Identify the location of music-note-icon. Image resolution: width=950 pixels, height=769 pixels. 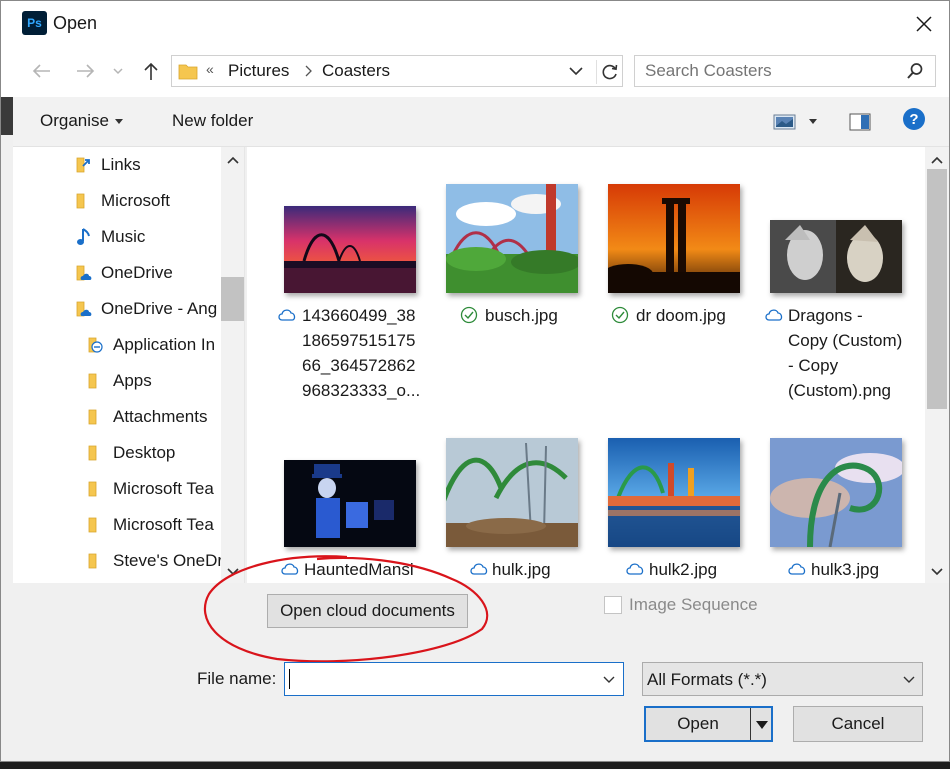
(84, 237).